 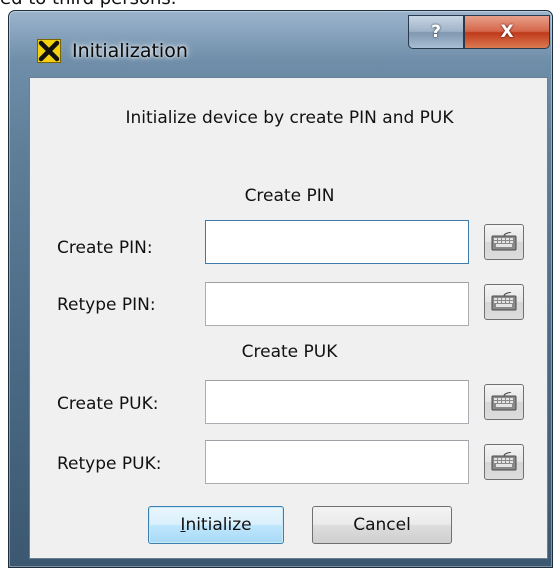 I want to click on create-puk-label: Create PUK:, so click(x=108, y=404).